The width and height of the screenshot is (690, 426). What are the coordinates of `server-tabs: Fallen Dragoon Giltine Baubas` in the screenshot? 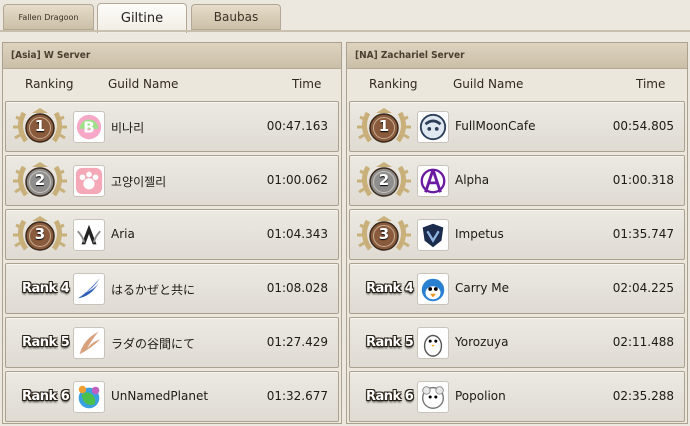 It's located at (345, 18).